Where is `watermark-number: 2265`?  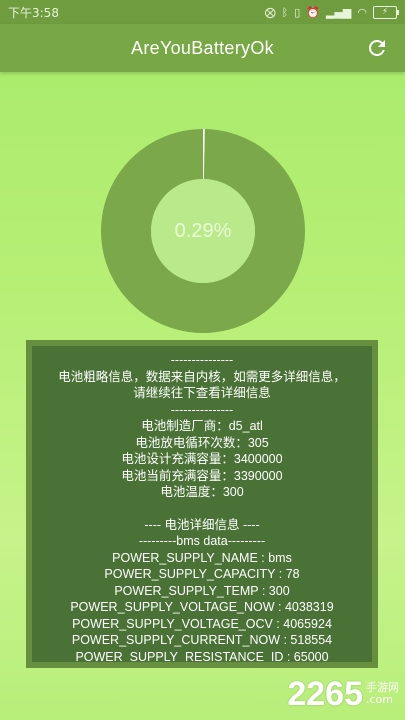
watermark-number: 2265 is located at coordinates (325, 694).